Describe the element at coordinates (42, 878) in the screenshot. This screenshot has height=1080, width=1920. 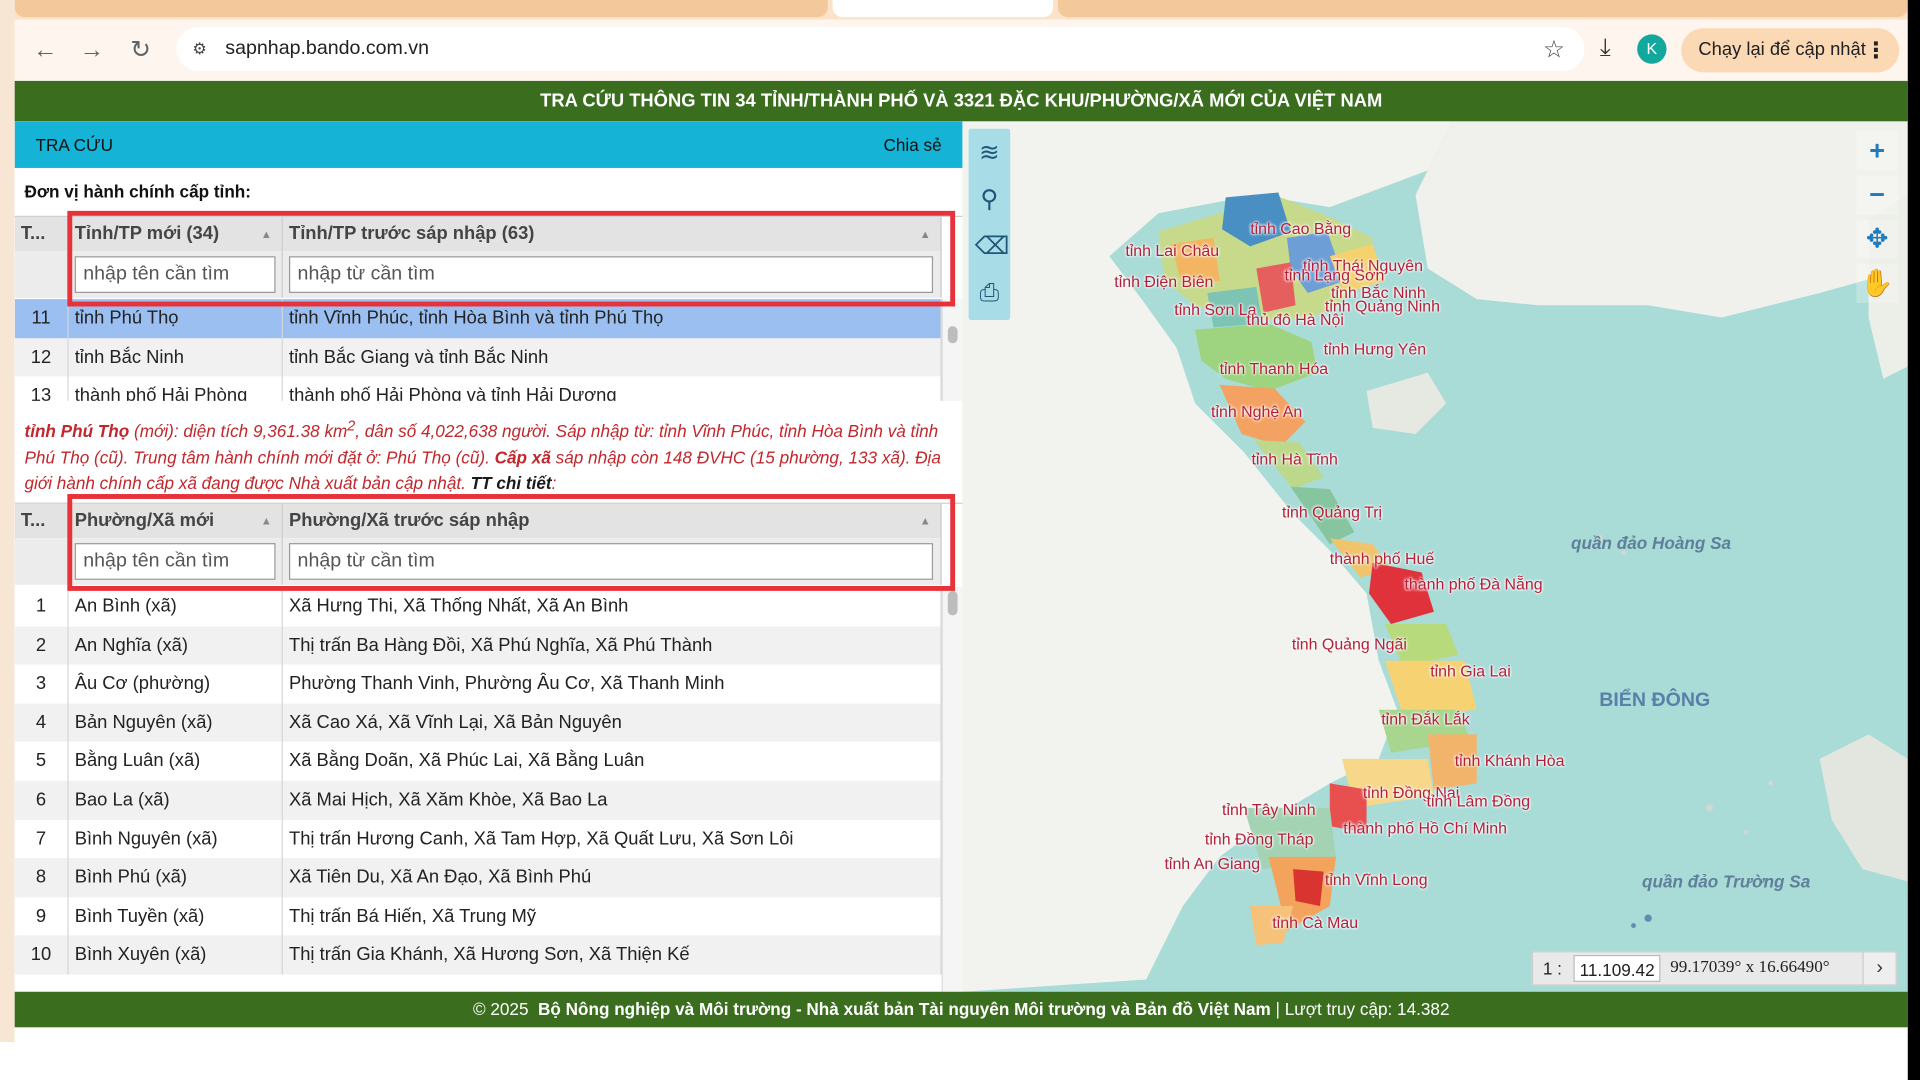
I see `table-cell: 8` at that location.